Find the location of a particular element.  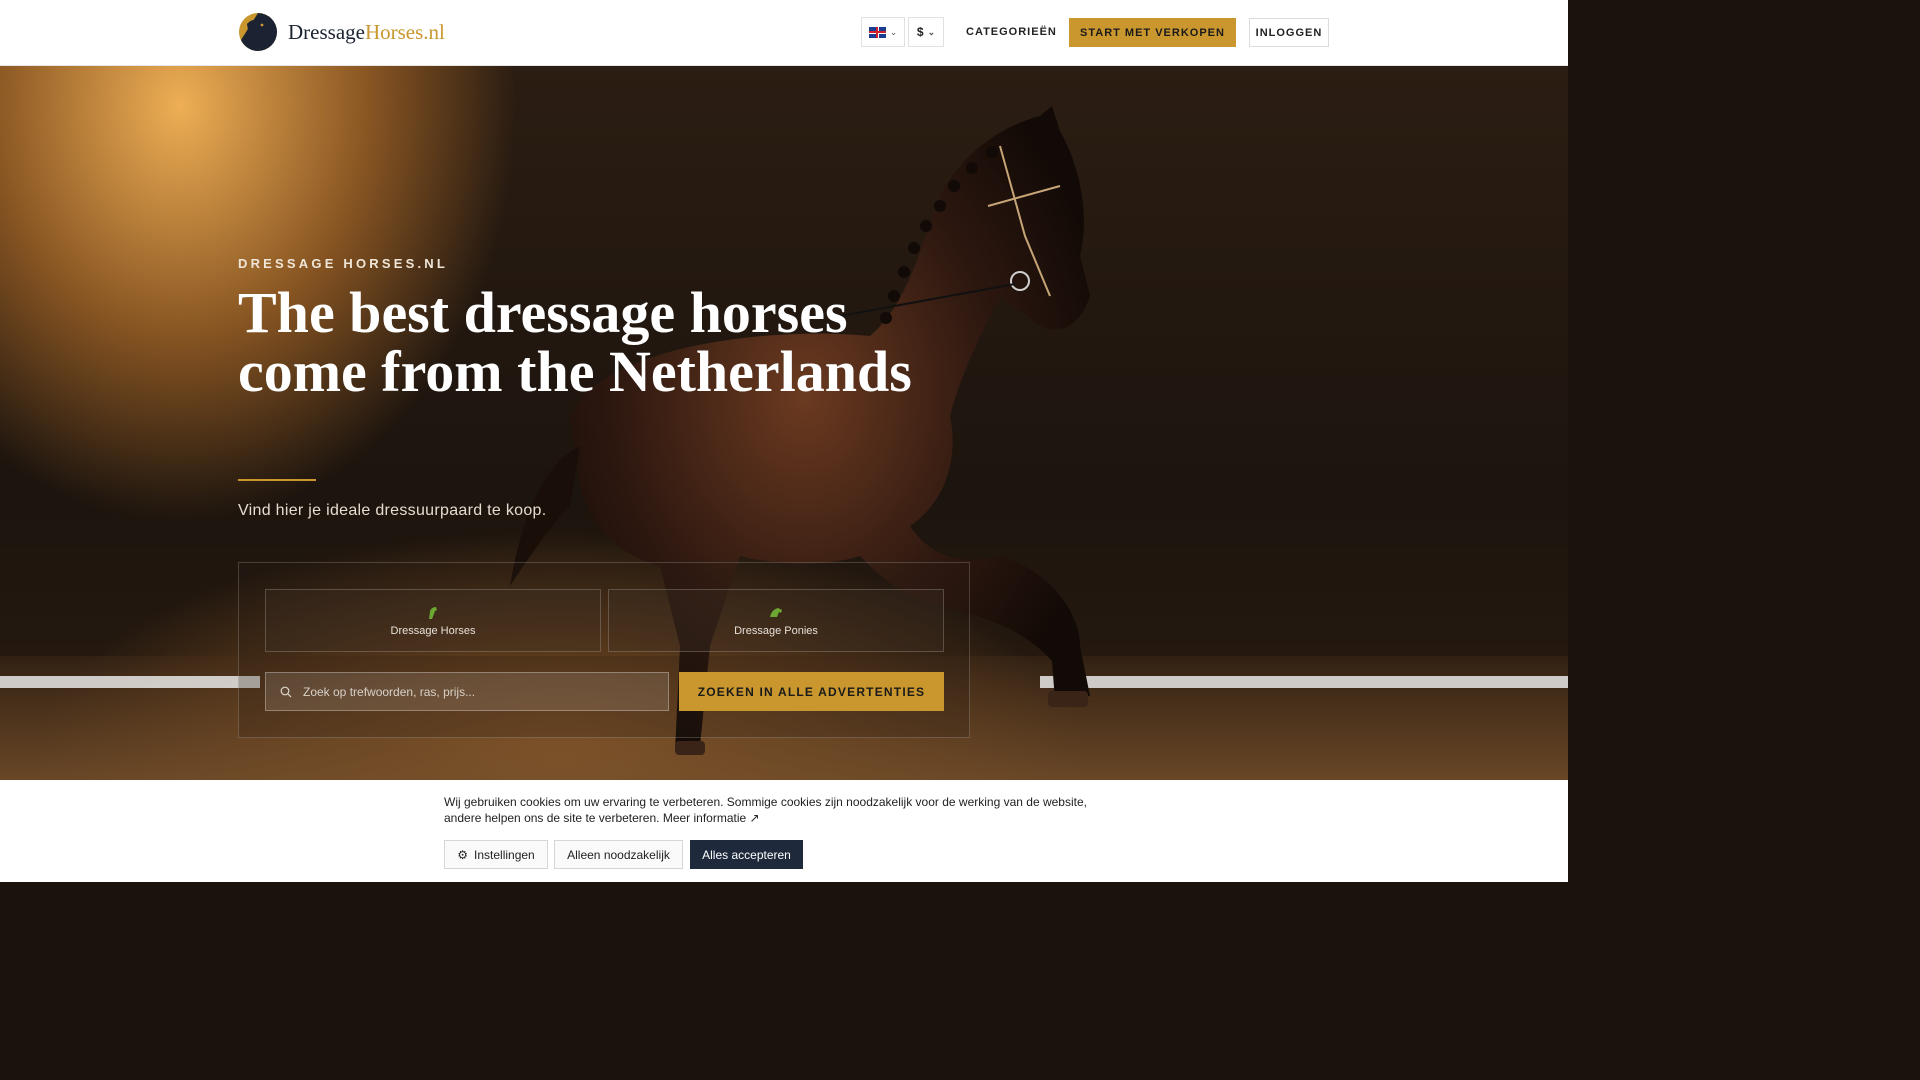

gear-icon: ⚙ is located at coordinates (463, 854).